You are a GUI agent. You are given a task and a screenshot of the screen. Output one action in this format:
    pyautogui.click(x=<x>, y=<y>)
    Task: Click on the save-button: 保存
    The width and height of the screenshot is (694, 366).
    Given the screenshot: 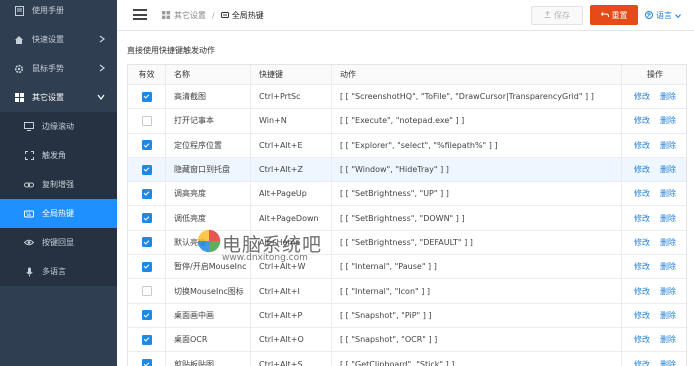 What is the action you would take?
    pyautogui.click(x=557, y=15)
    